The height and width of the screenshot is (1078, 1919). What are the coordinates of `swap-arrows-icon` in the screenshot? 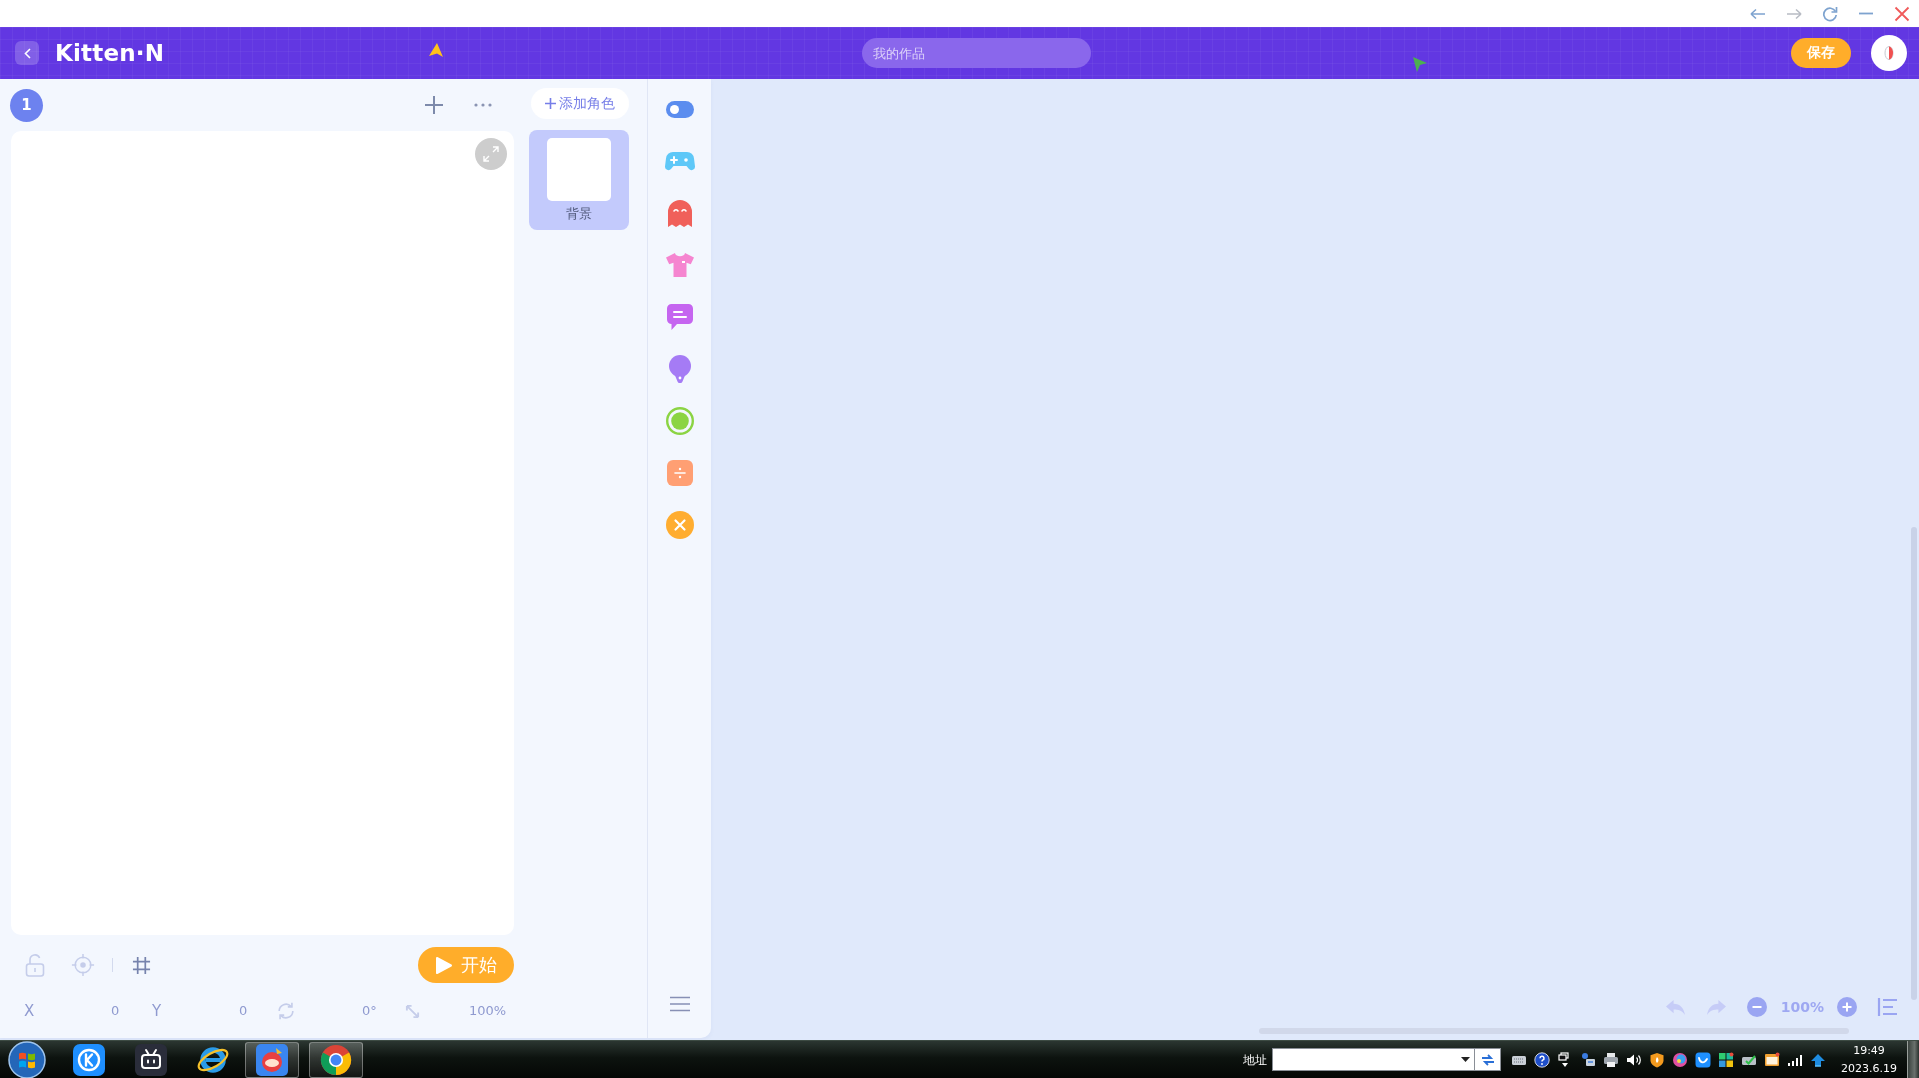 It's located at (1487, 1059).